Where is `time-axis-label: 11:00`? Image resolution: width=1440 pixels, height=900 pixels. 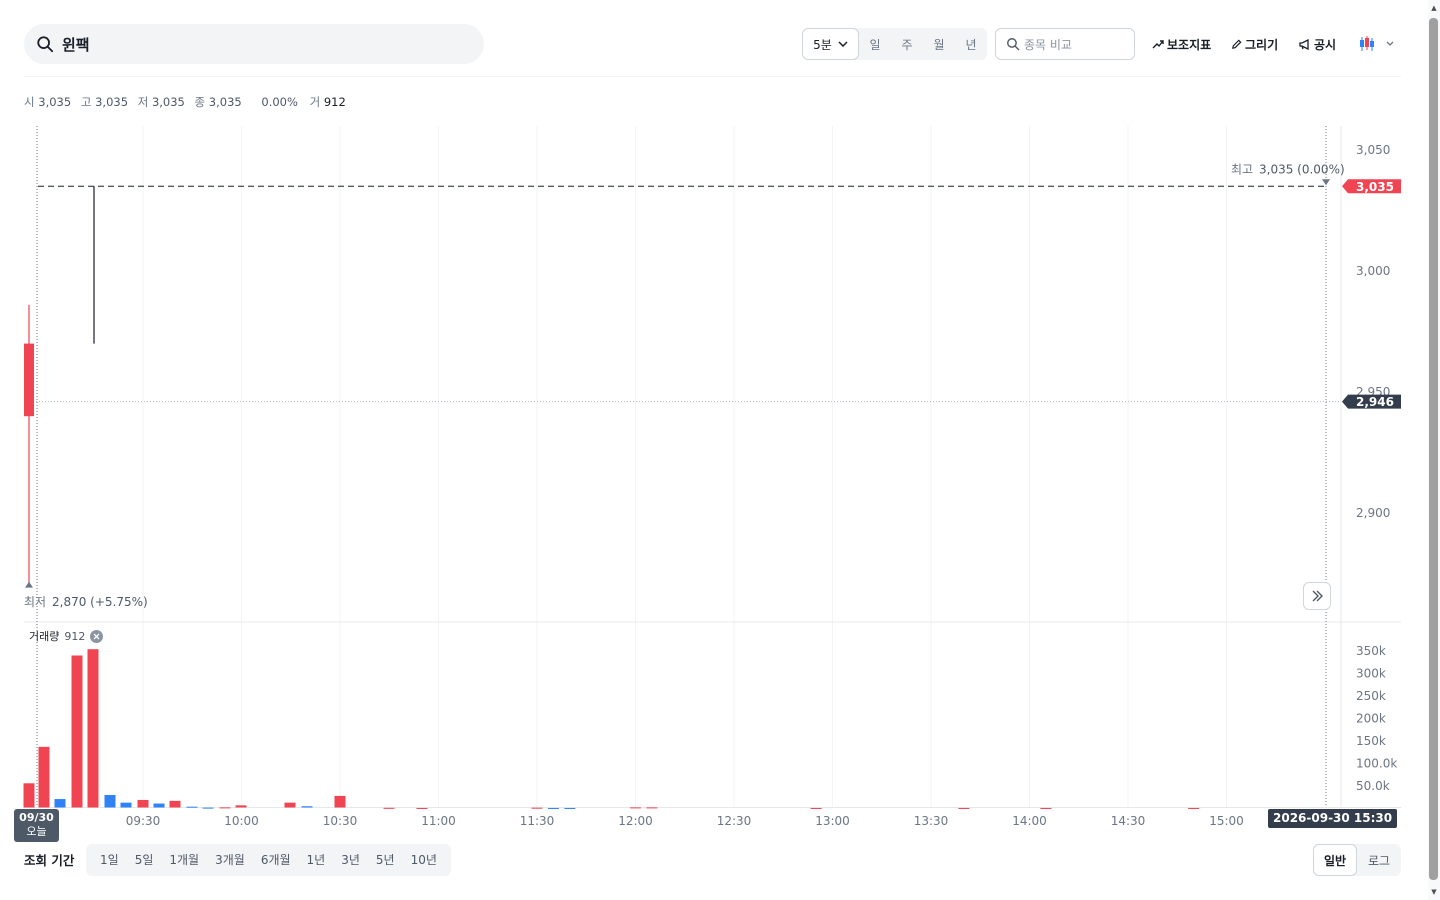
time-axis-label: 11:00 is located at coordinates (438, 821).